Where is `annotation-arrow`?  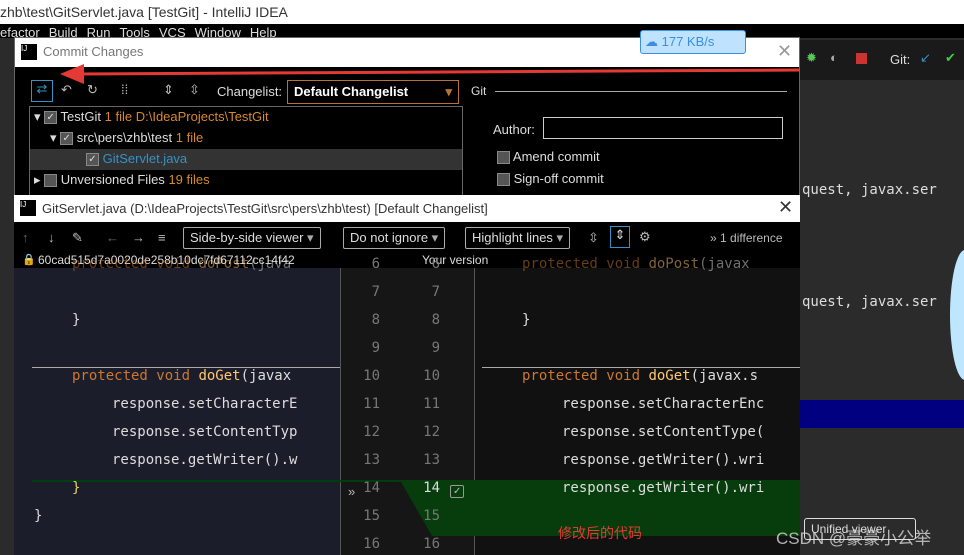 annotation-arrow is located at coordinates (430, 74).